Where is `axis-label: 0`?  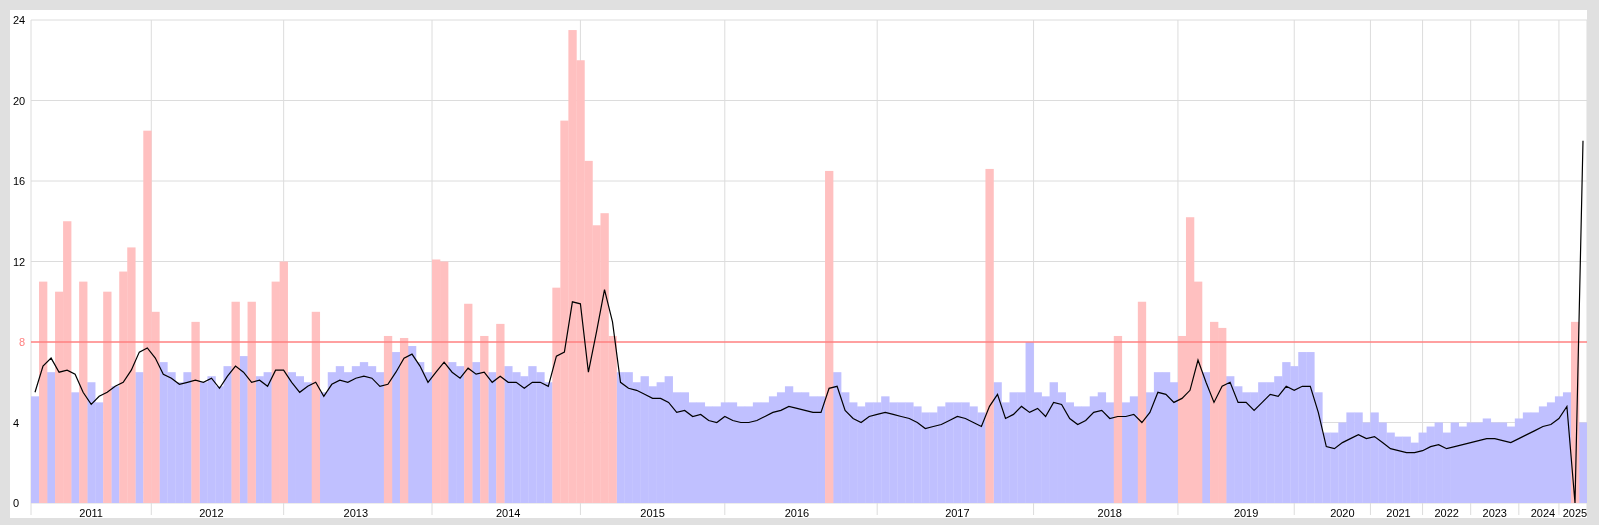 axis-label: 0 is located at coordinates (16, 503).